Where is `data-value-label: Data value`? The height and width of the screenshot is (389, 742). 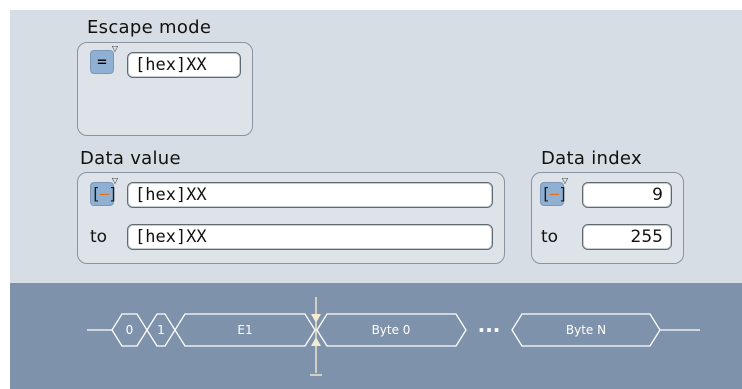 data-value-label: Data value is located at coordinates (130, 158).